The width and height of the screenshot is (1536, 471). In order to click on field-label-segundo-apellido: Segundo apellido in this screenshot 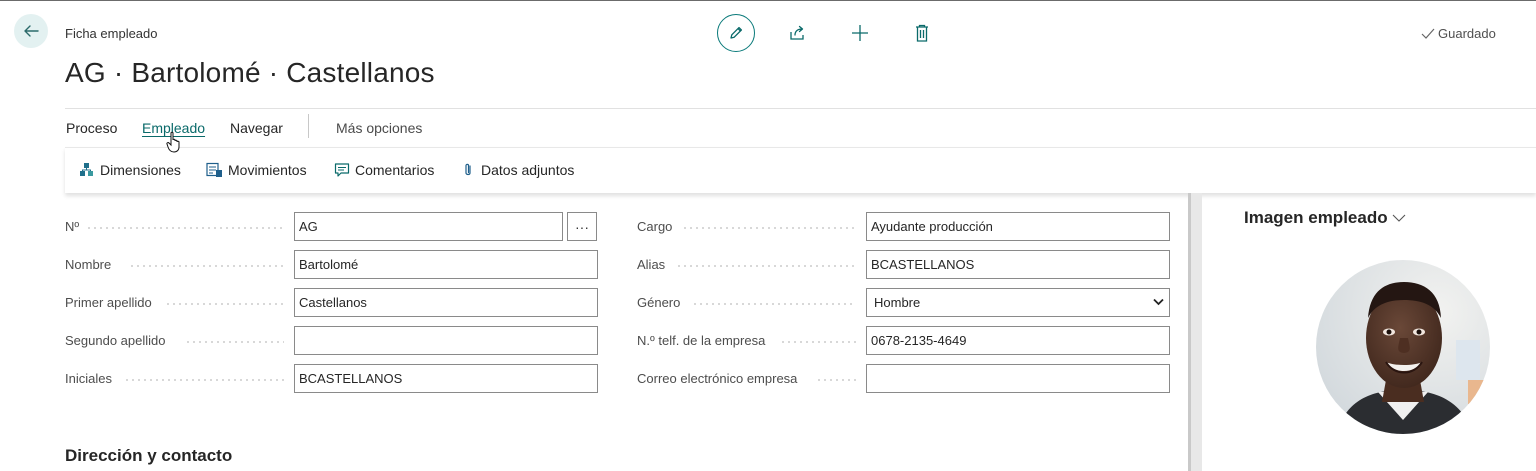, I will do `click(115, 340)`.